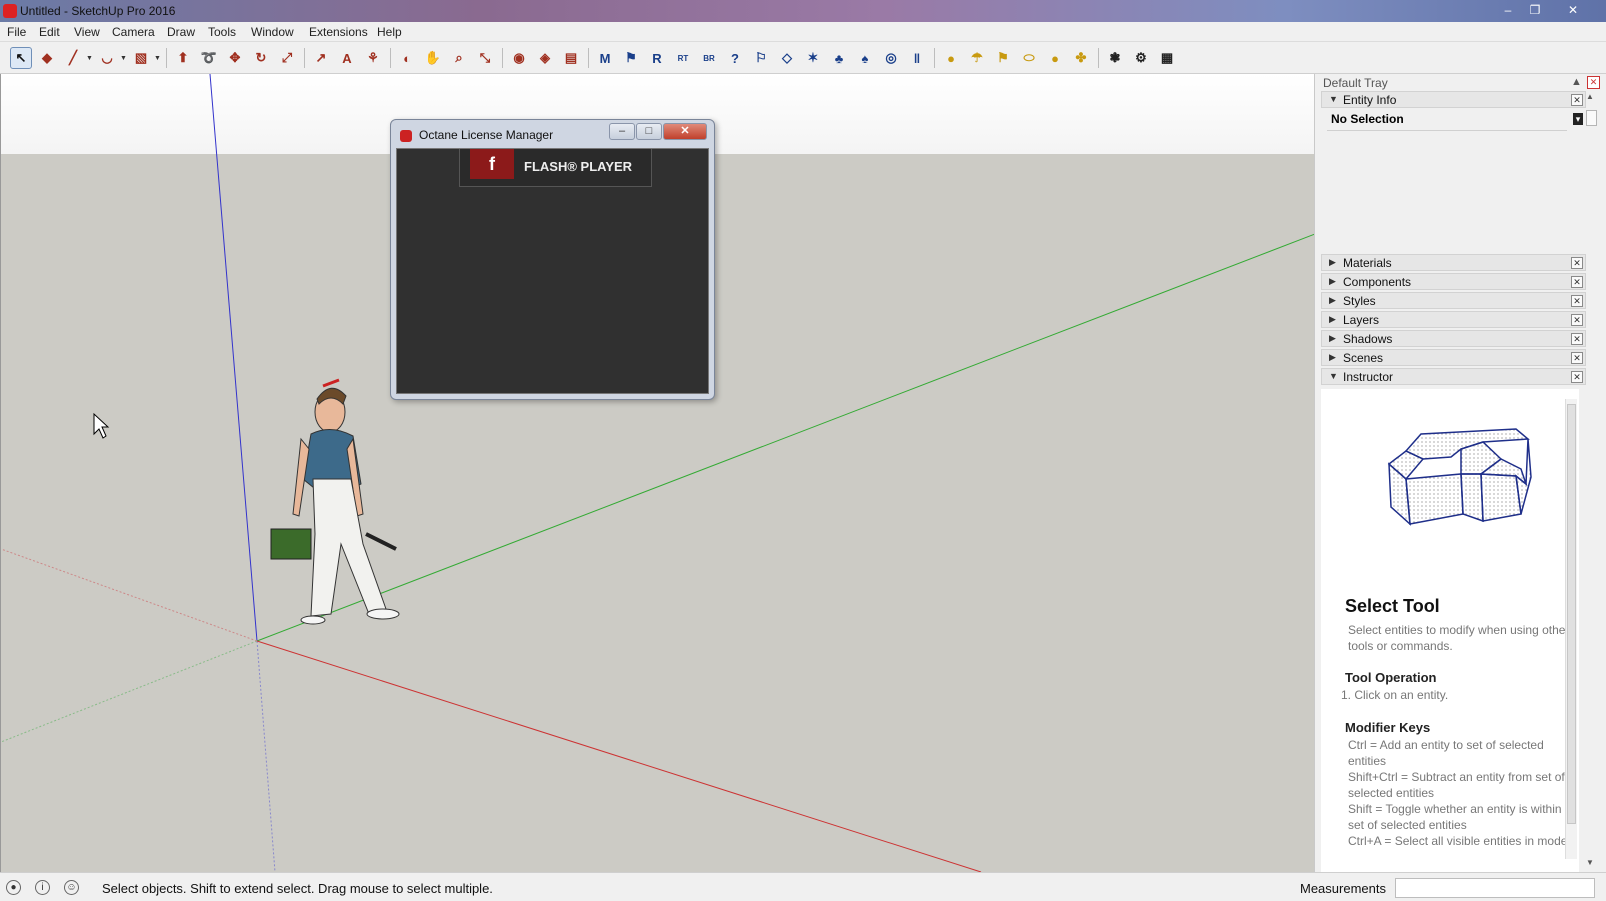 The height and width of the screenshot is (901, 1606). What do you see at coordinates (107, 58) in the screenshot?
I see `arc-tool-icon: ◡` at bounding box center [107, 58].